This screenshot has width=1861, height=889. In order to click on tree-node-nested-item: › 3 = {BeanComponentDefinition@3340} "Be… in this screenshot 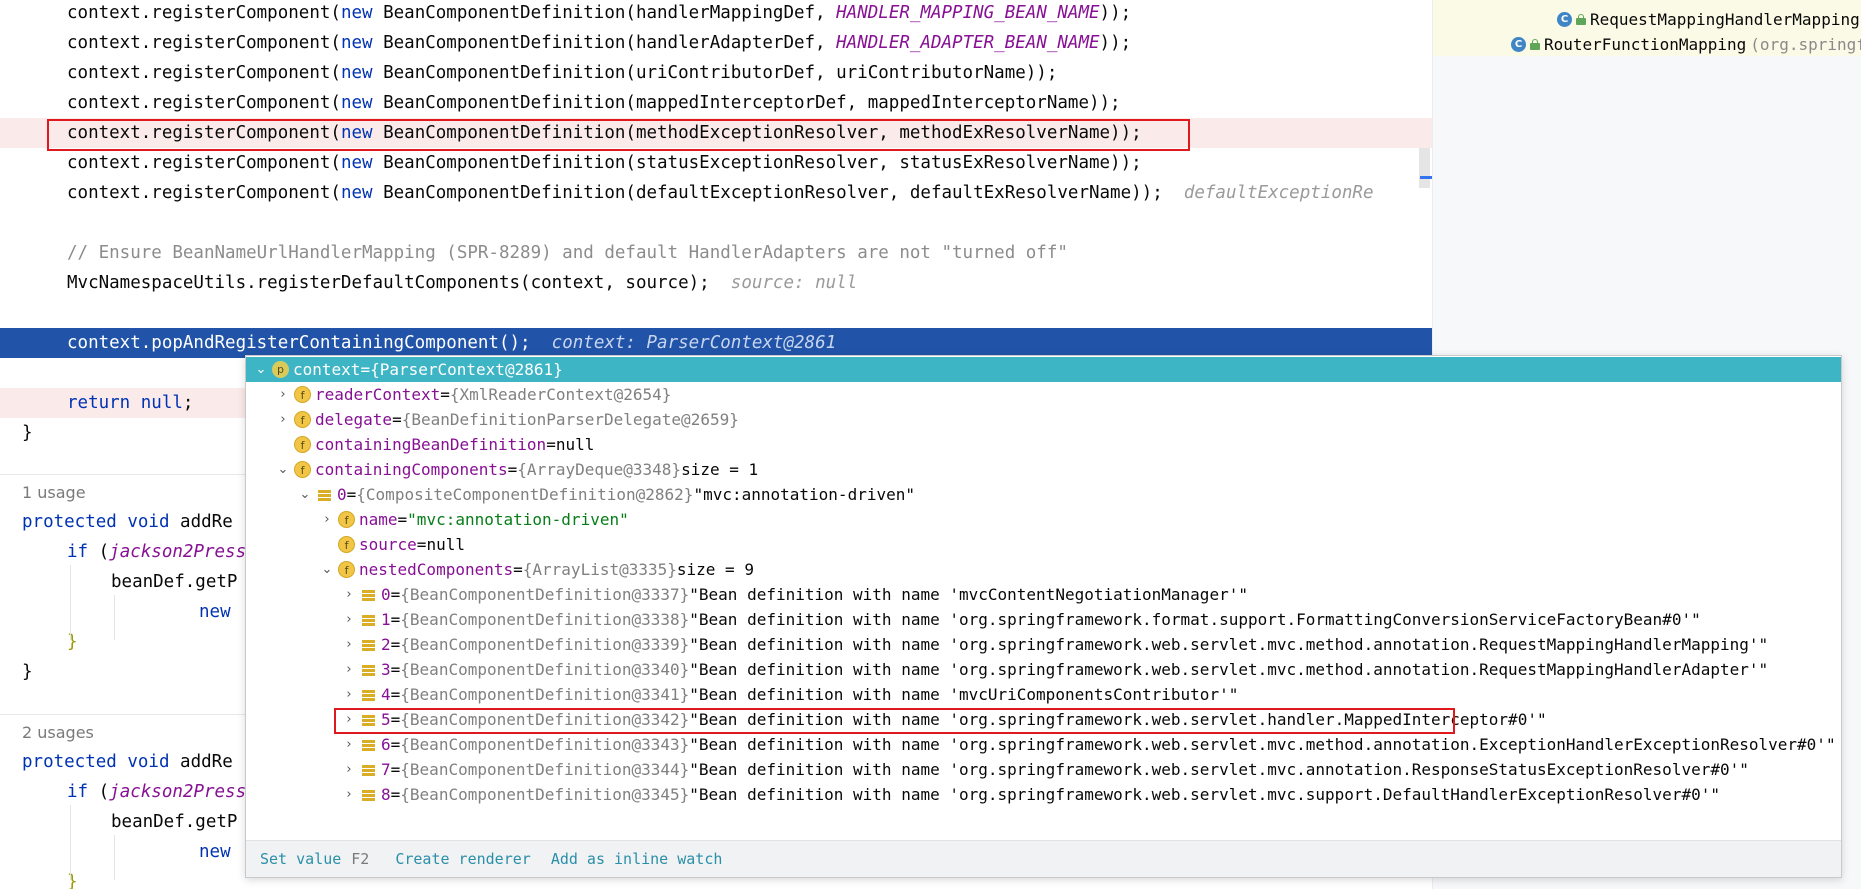, I will do `click(1043, 669)`.